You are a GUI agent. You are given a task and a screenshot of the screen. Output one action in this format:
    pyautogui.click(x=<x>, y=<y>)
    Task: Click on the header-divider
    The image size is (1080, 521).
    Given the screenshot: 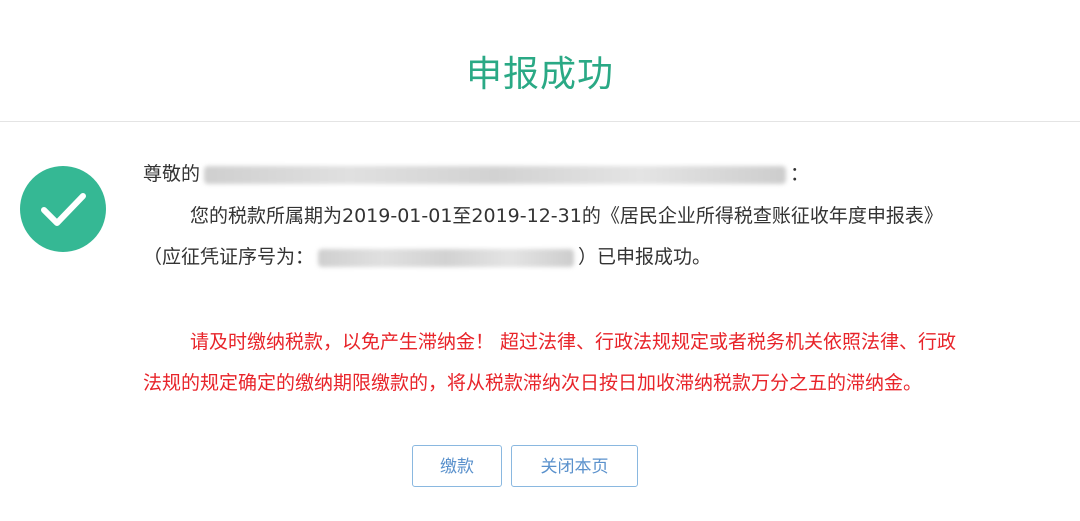 What is the action you would take?
    pyautogui.click(x=540, y=121)
    